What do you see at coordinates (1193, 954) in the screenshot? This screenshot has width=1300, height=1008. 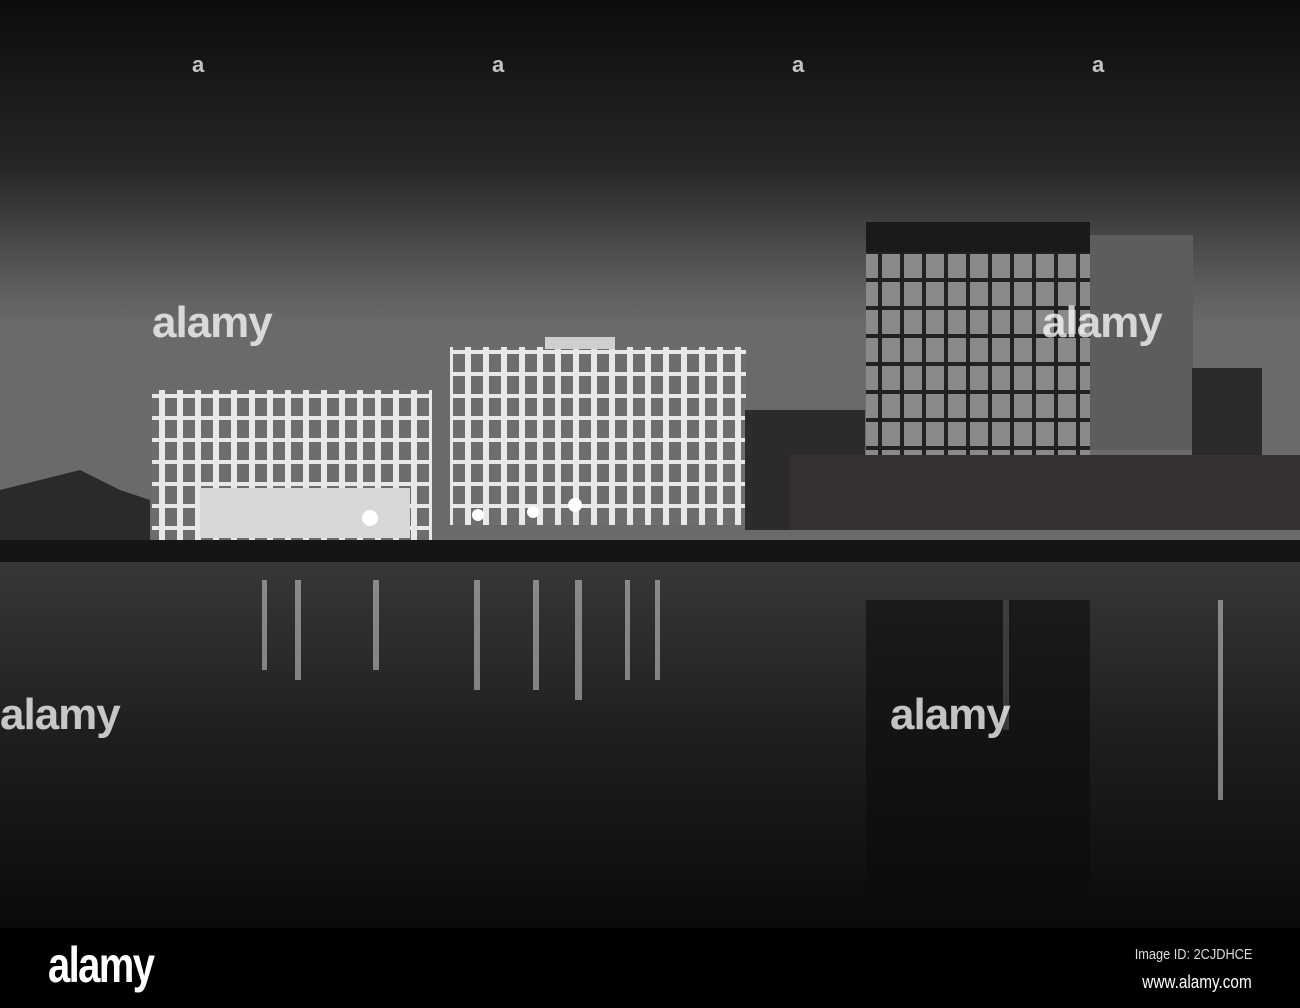 I see `image-id: Image ID: 2CJDHCE` at bounding box center [1193, 954].